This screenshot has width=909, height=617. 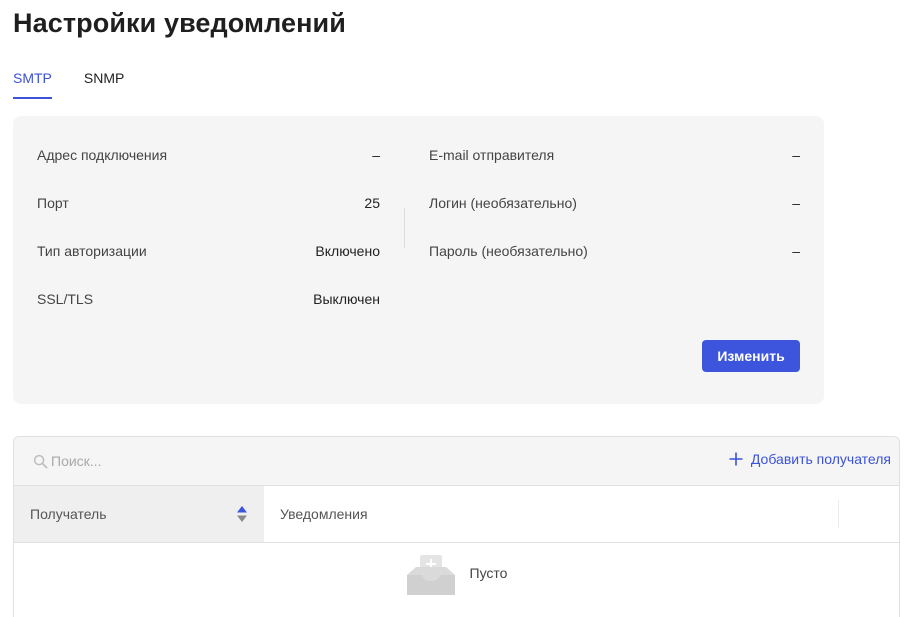 I want to click on setting-label: SSL/TLS, so click(x=65, y=299).